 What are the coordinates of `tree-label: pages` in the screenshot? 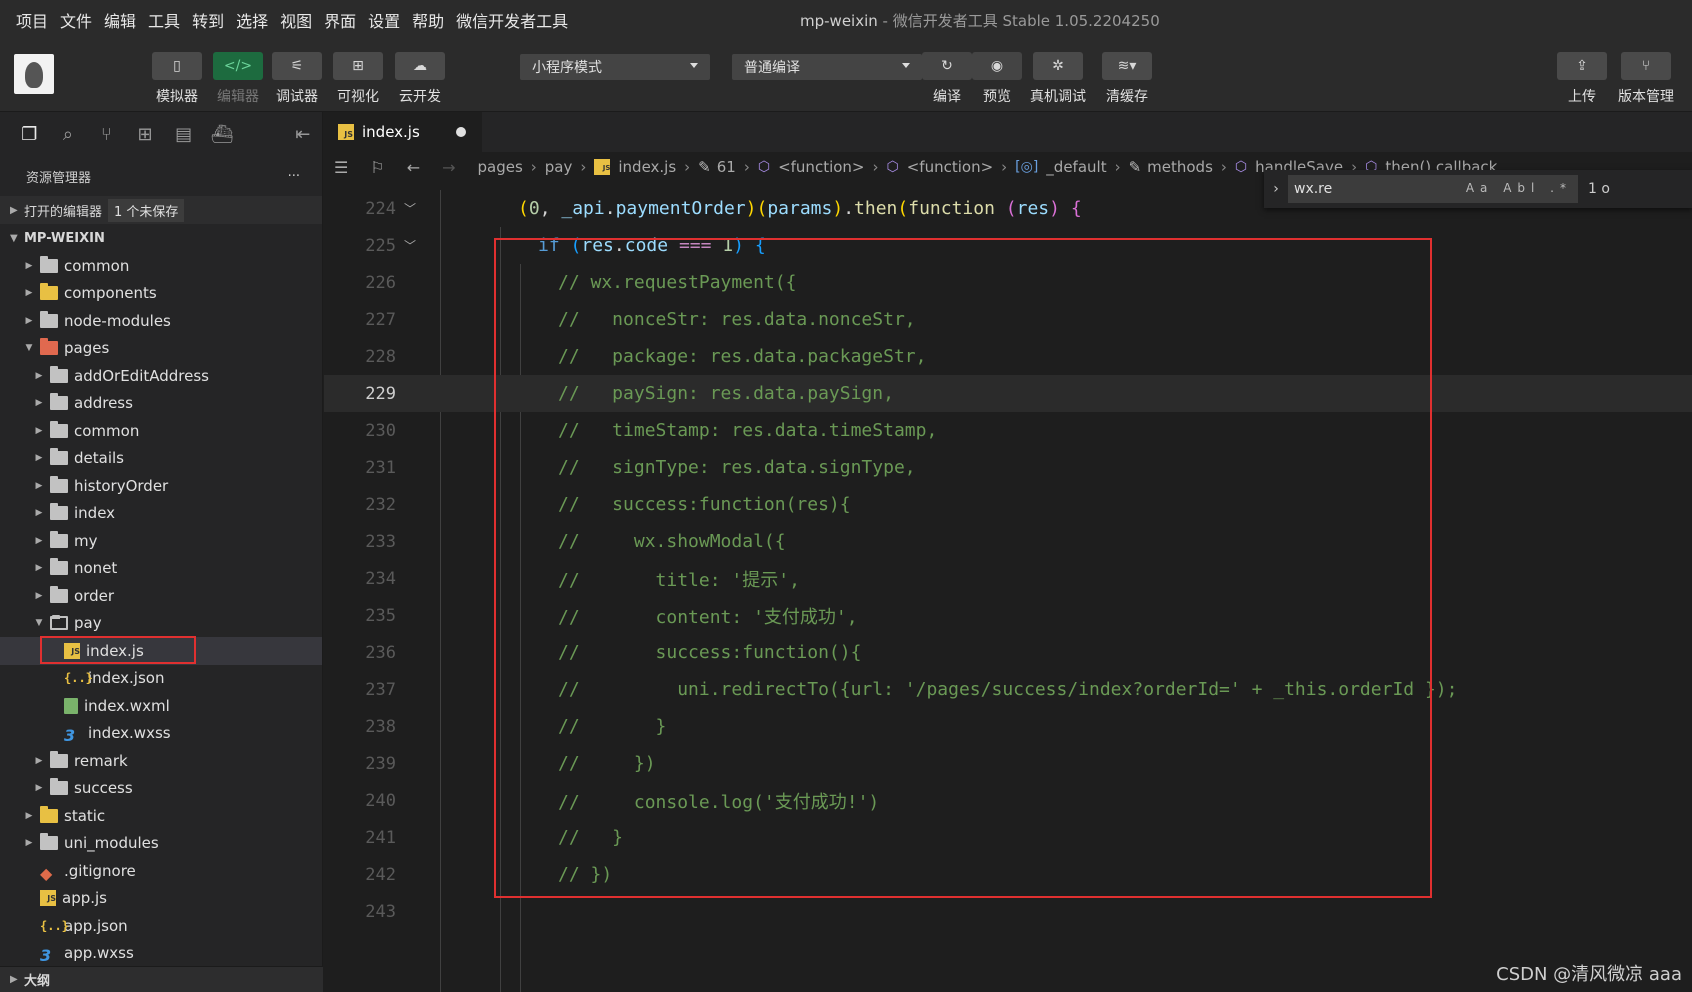 It's located at (87, 348).